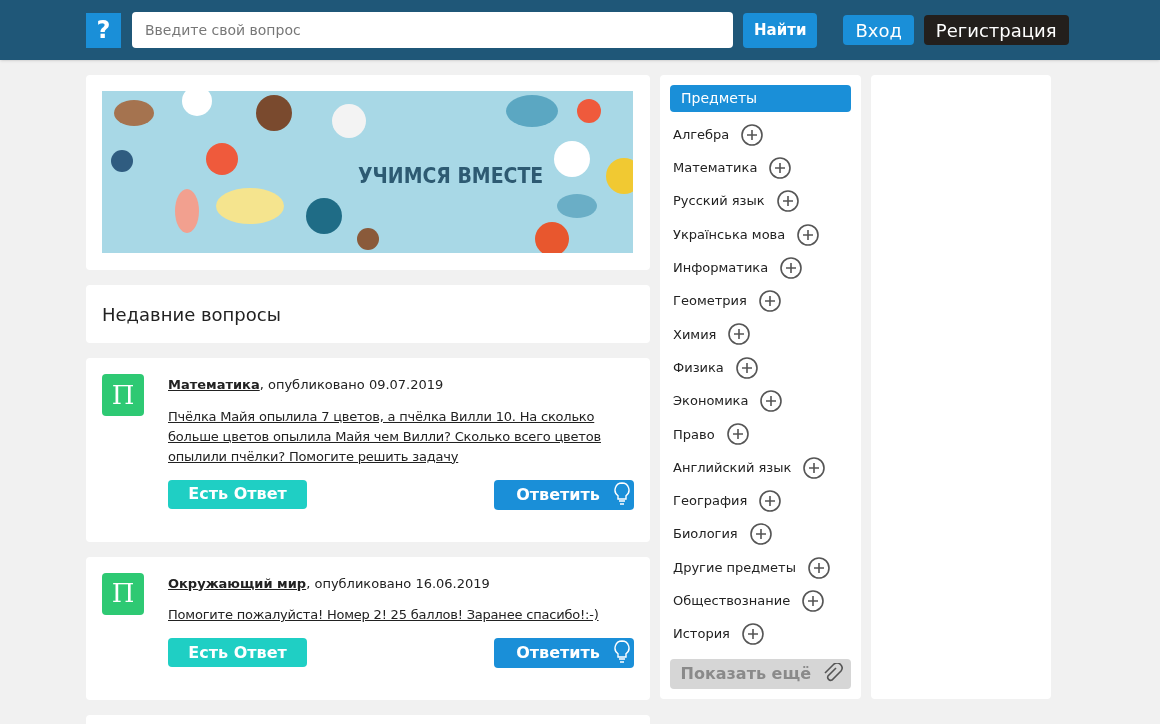 This screenshot has width=1160, height=724. Describe the element at coordinates (705, 534) in the screenshot. I see `subject-item: Биология` at that location.